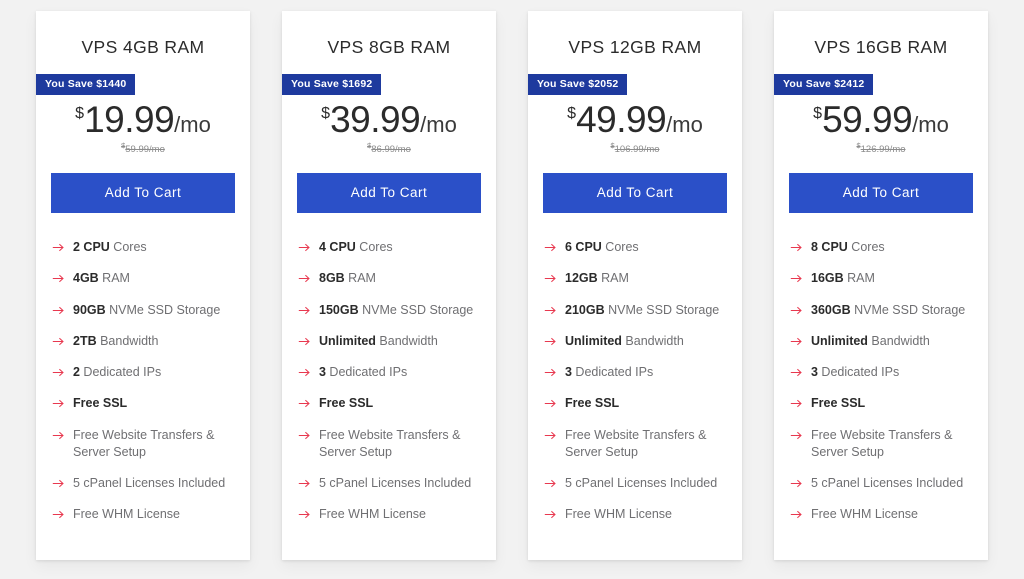 The image size is (1024, 579). What do you see at coordinates (645, 278) in the screenshot?
I see `feature-text: 12GB RAM` at bounding box center [645, 278].